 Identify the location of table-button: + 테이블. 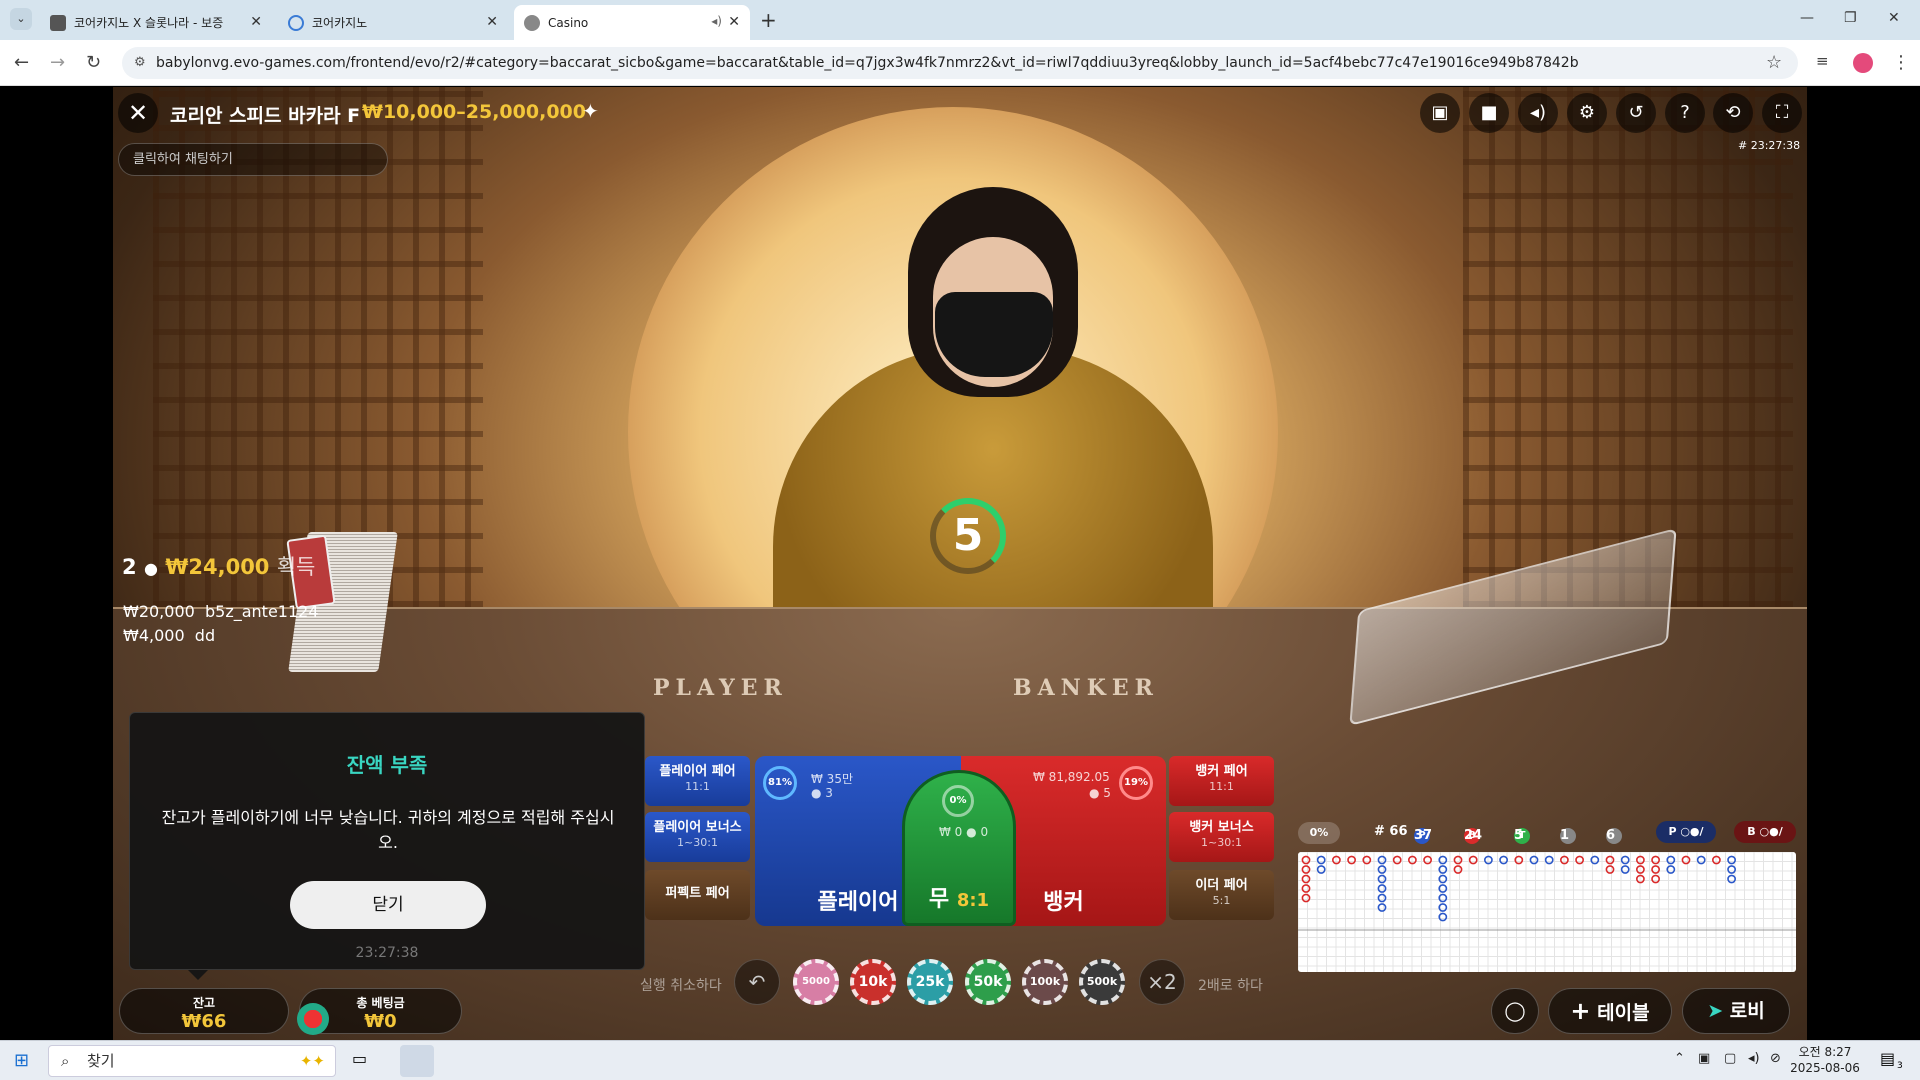
(1610, 1011).